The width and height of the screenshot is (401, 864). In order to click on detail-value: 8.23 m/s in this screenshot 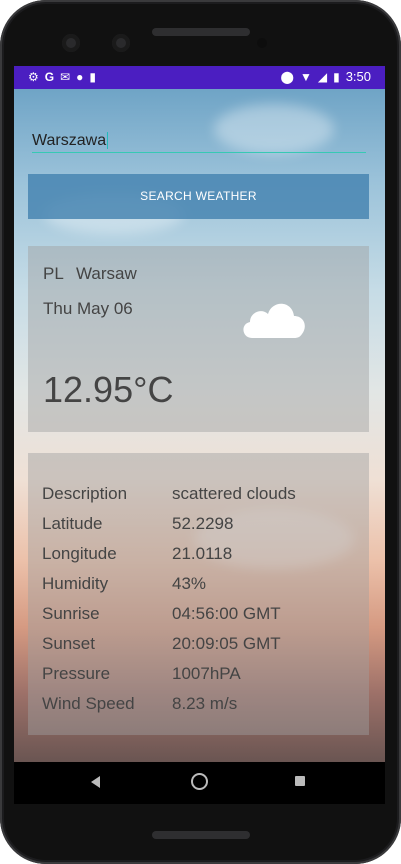, I will do `click(205, 703)`.